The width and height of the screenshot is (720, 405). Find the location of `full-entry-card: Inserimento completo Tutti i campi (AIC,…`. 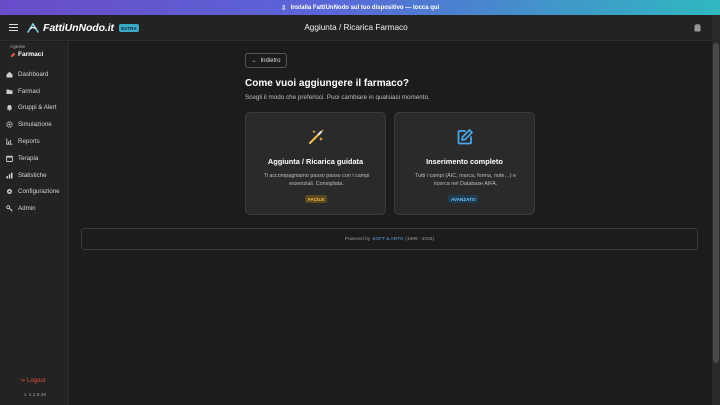

full-entry-card: Inserimento completo Tutti i campi (AIC,… is located at coordinates (464, 163).